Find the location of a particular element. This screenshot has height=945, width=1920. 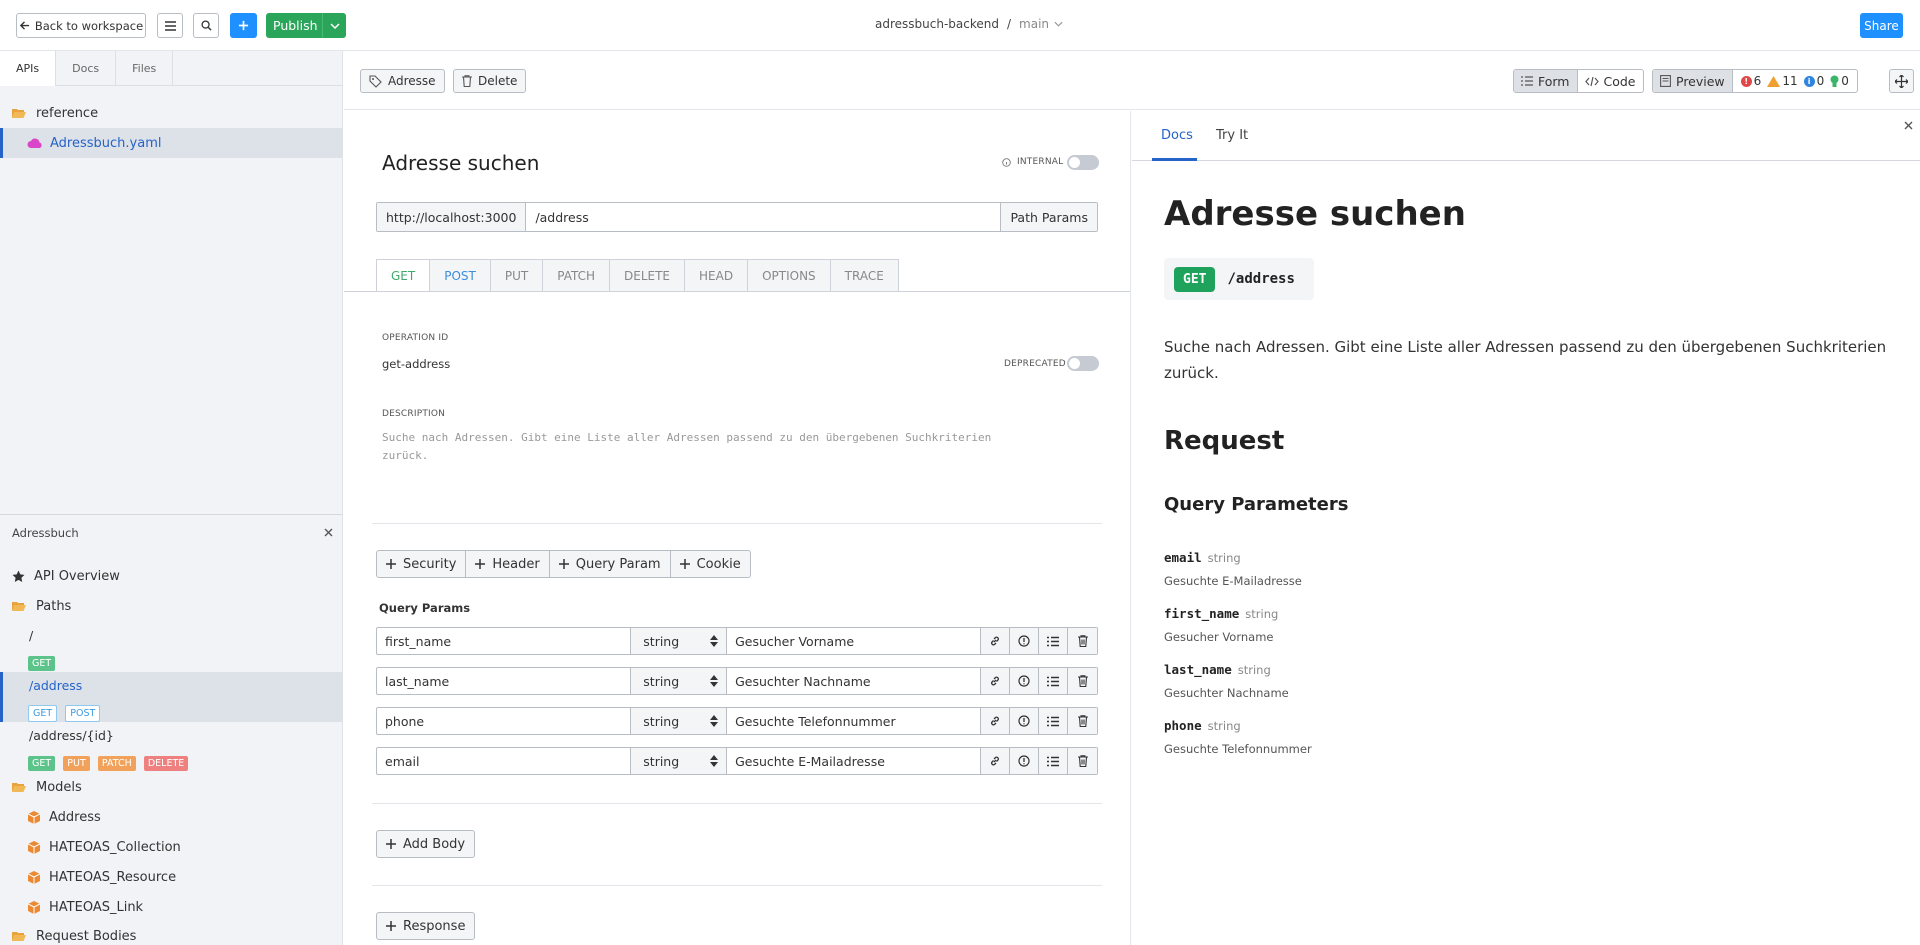

param-description-input: Gesucher Vorname is located at coordinates (854, 641).